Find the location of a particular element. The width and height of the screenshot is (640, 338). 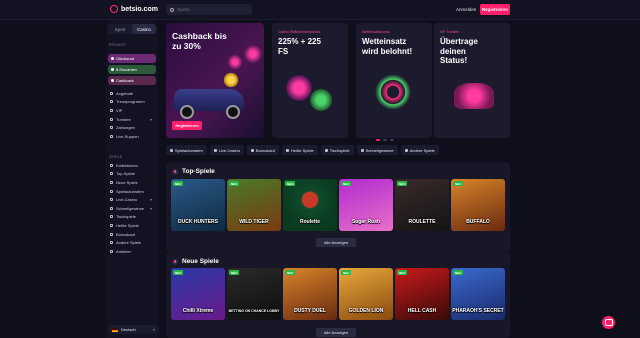

sidebar-item-offers: Angebote is located at coordinates (134, 93).